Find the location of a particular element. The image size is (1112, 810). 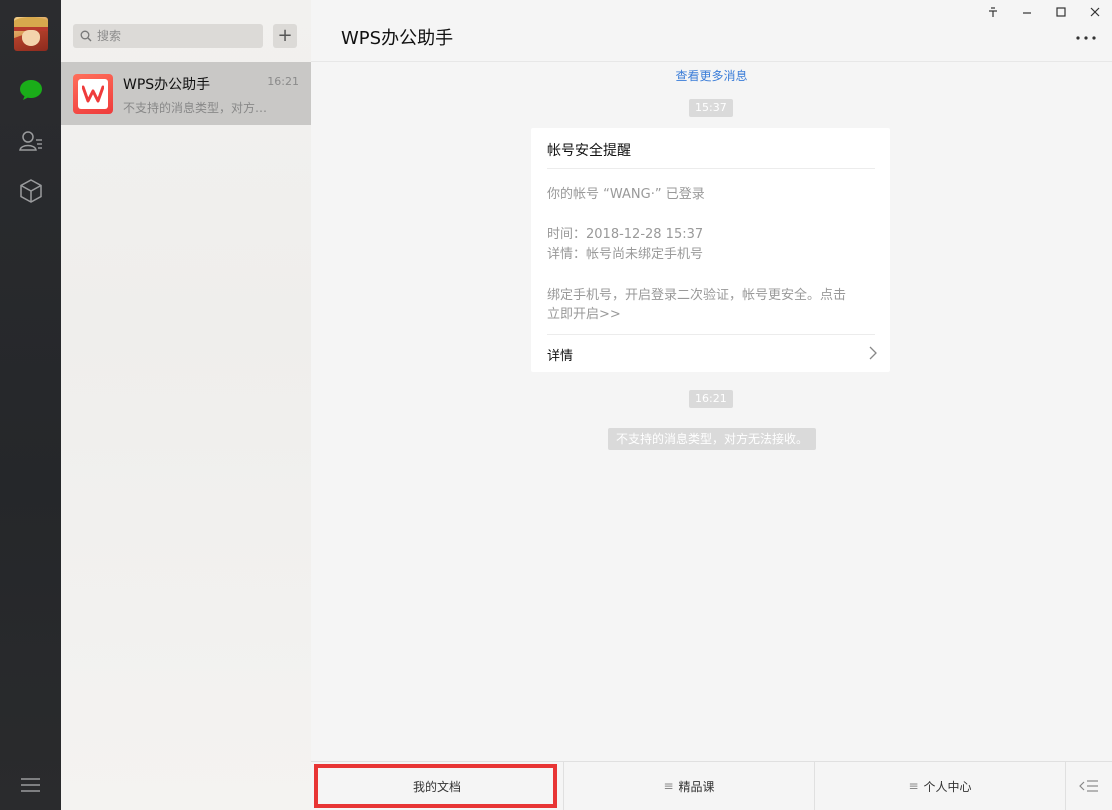

timestamp-chip: 16:21 is located at coordinates (711, 399).